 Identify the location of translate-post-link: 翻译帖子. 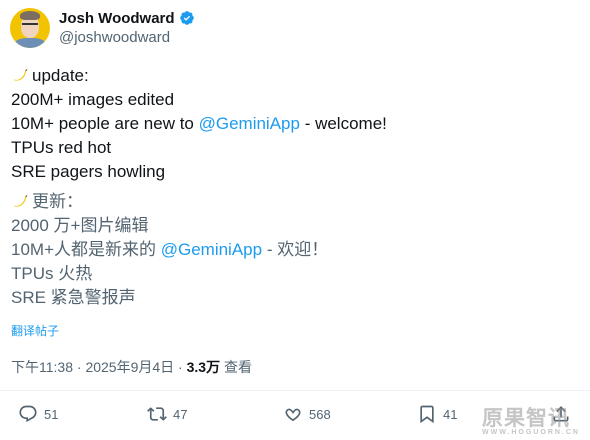
(35, 330).